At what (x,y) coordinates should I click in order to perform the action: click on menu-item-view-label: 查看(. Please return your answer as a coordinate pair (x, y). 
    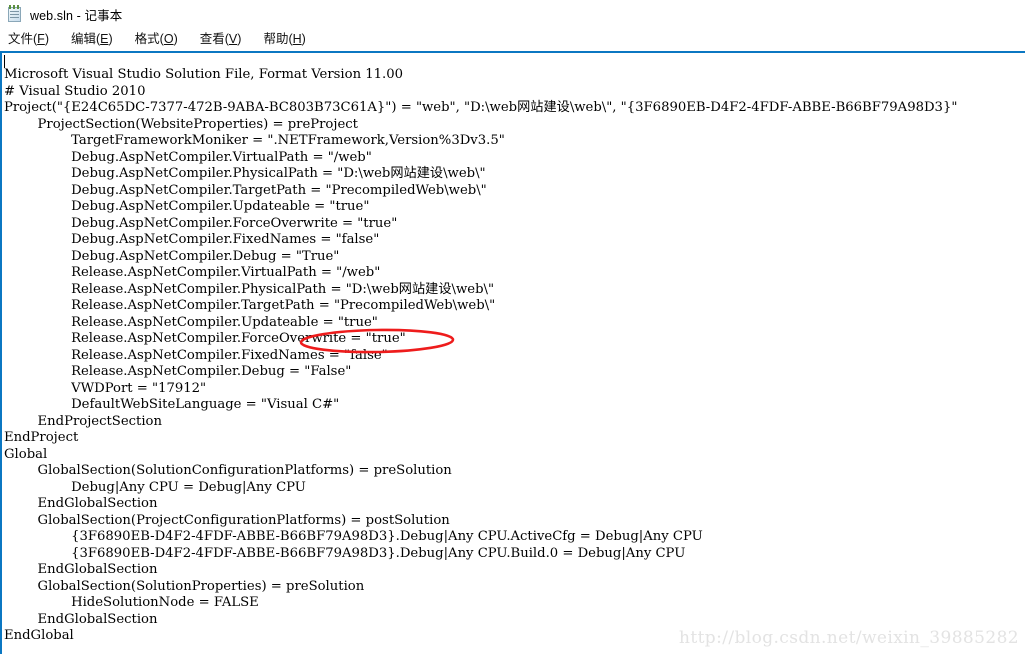
    Looking at the image, I should click on (214, 39).